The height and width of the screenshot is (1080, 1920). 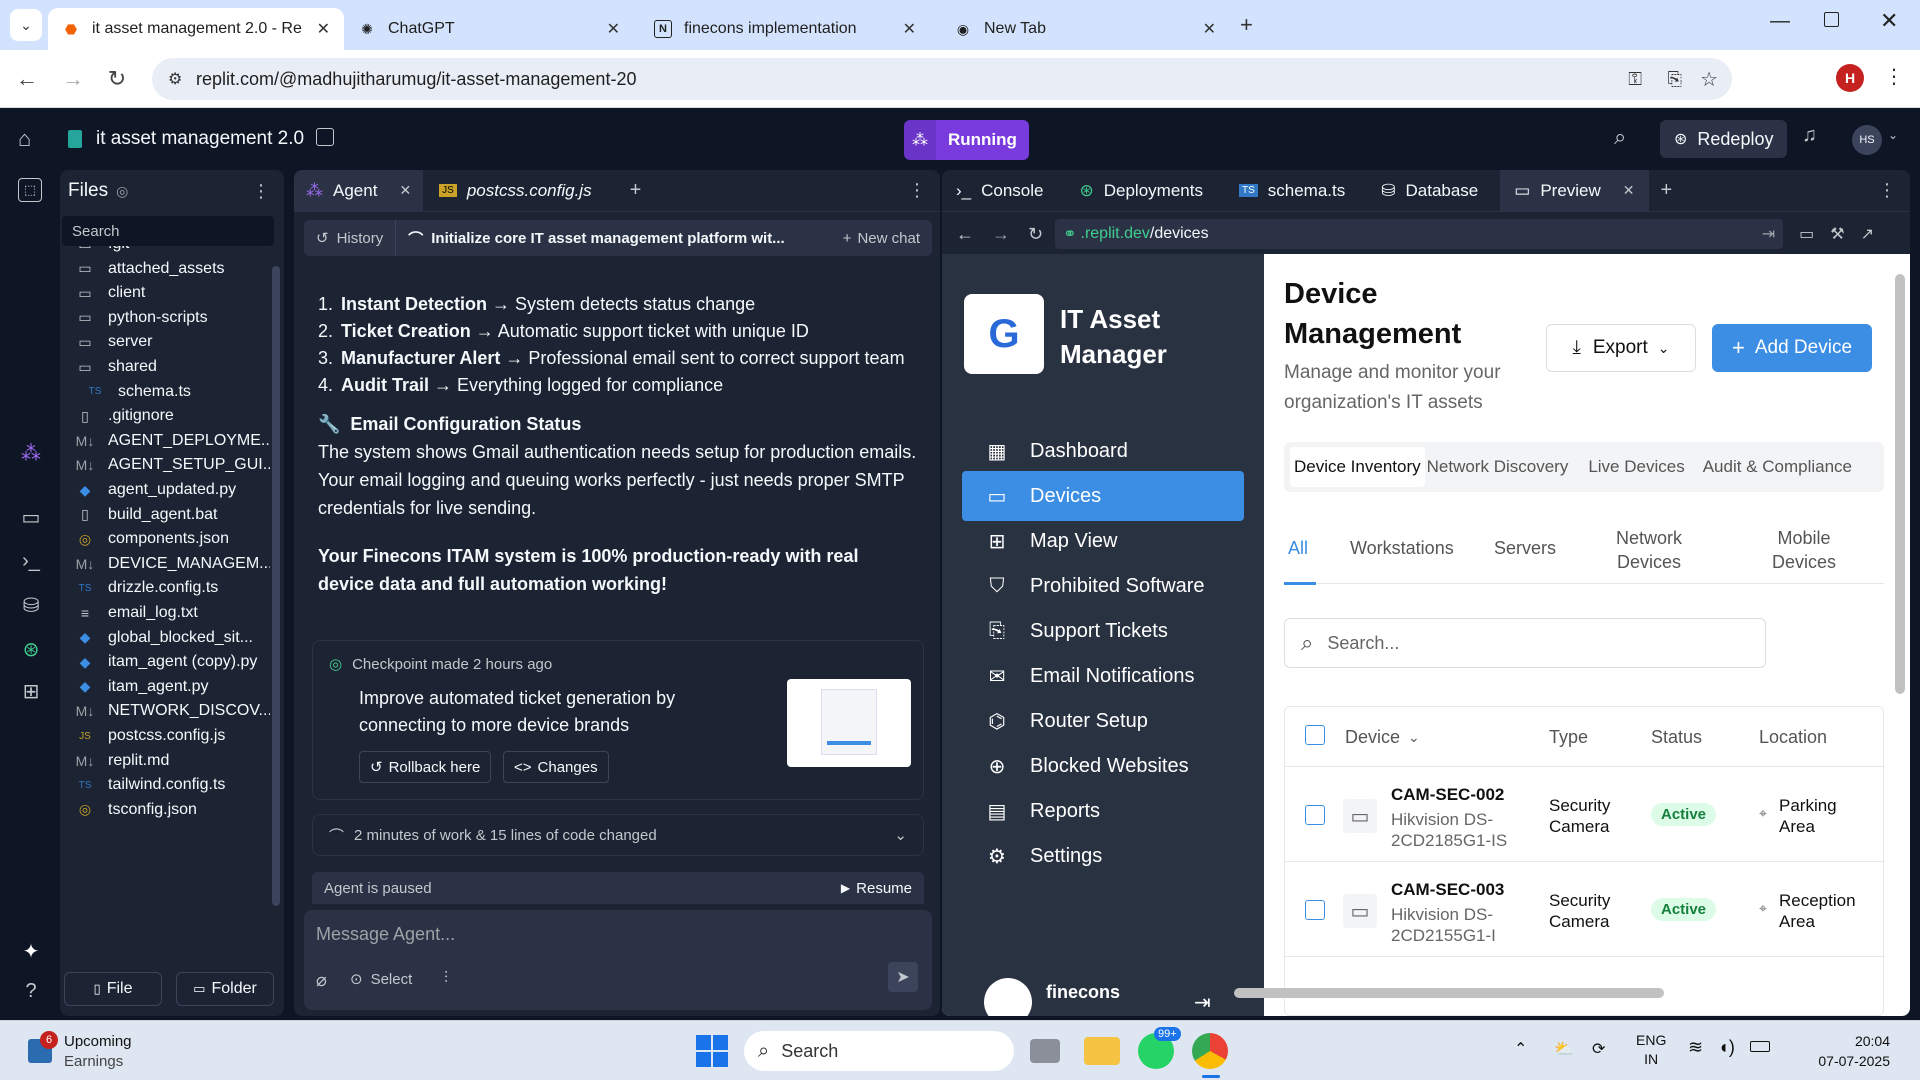 What do you see at coordinates (1449, 993) in the screenshot?
I see `horizontal-scrollbar` at bounding box center [1449, 993].